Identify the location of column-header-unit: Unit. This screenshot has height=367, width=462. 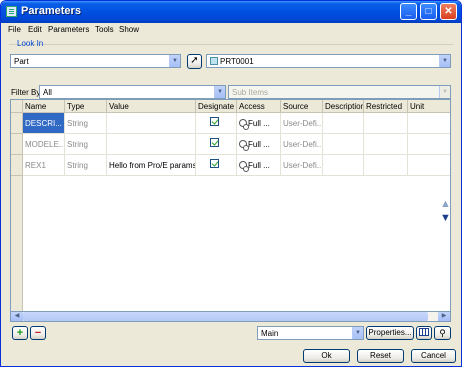
(429, 106).